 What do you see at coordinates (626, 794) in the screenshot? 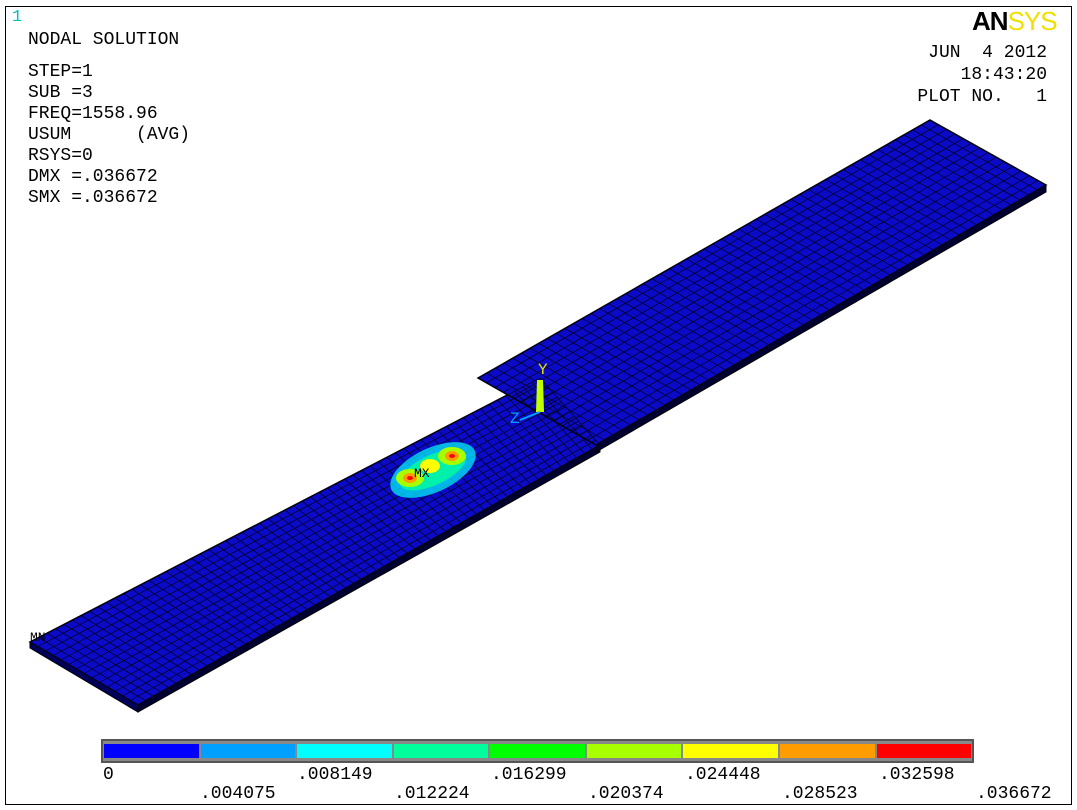
I see `legend-label-bottom: .020374` at bounding box center [626, 794].